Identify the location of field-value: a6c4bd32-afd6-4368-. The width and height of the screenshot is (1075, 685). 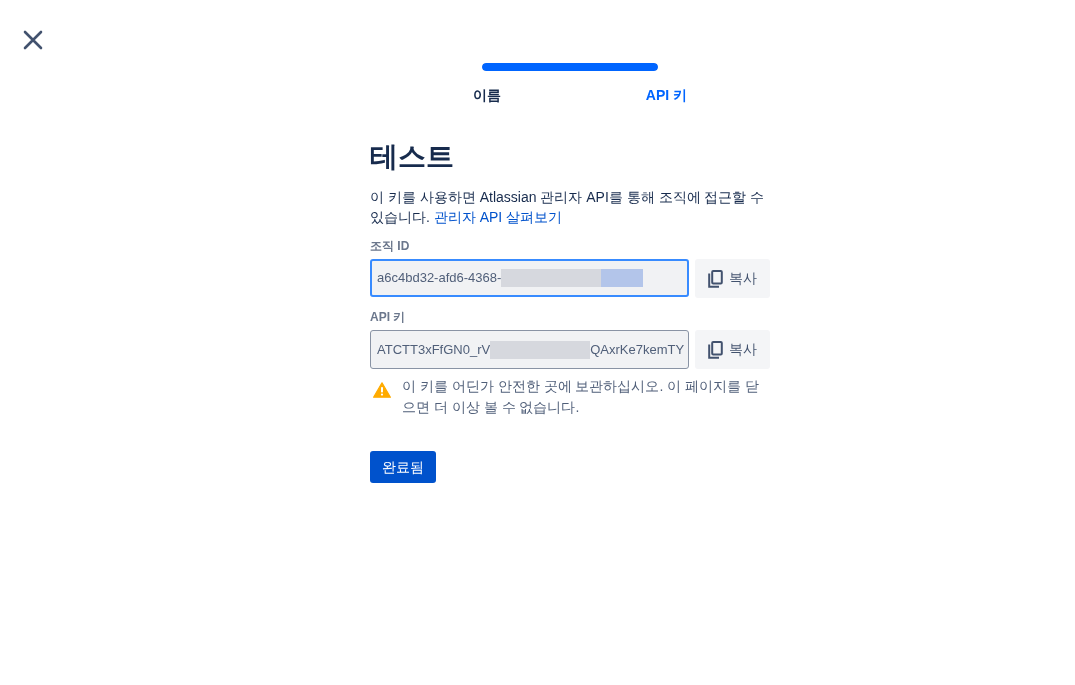
(439, 278).